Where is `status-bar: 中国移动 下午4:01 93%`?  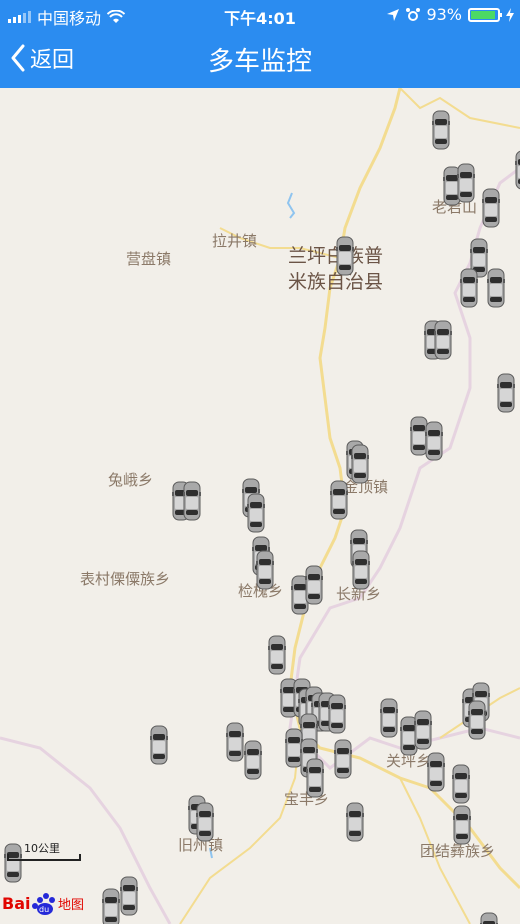 status-bar: 中国移动 下午4:01 93% is located at coordinates (260, 15).